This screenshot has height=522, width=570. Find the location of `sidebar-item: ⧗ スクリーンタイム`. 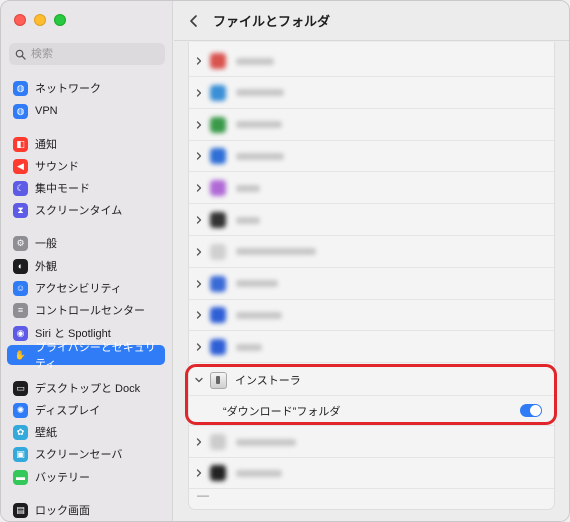

sidebar-item: ⧗ スクリーンタイム is located at coordinates (86, 210).